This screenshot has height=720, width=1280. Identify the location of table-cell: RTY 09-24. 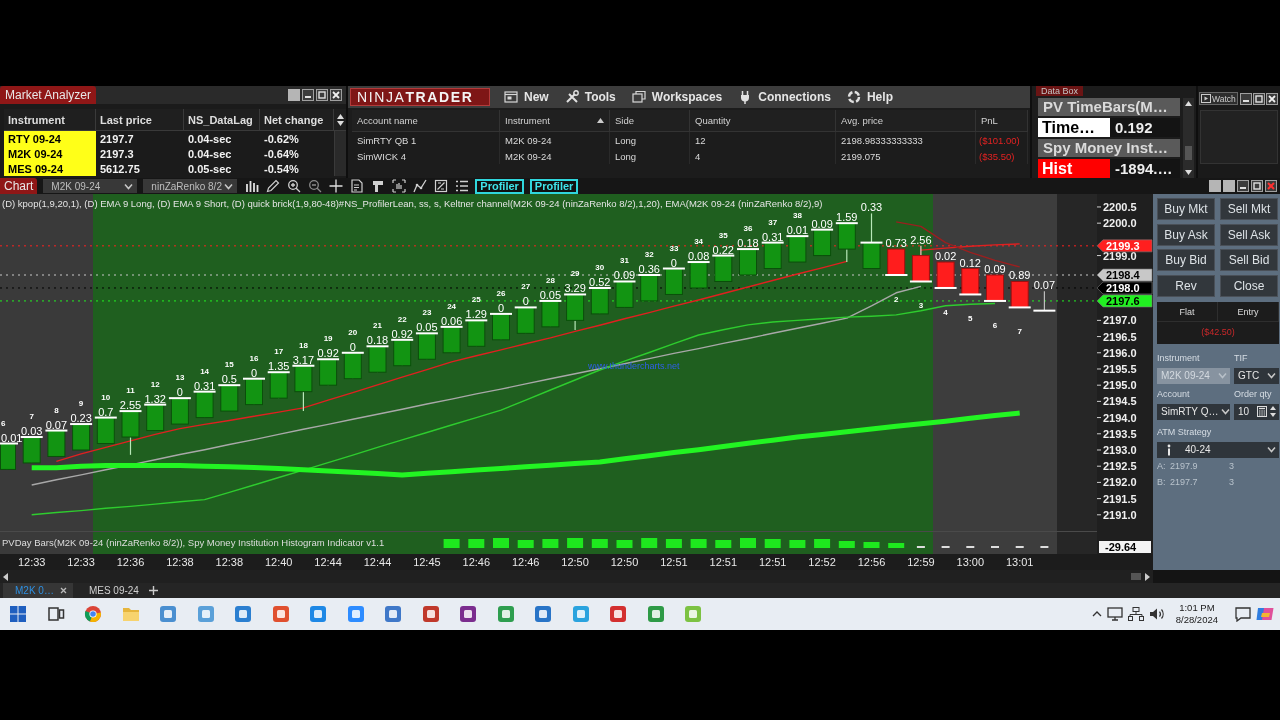
(50, 138).